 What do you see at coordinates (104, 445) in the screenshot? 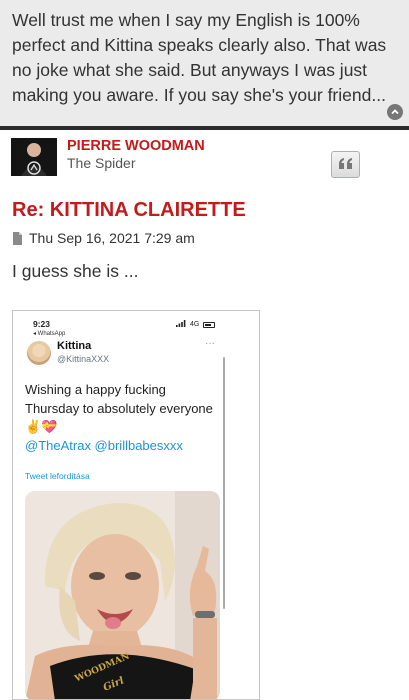
I see `tweet-mentions: @TheAtrax @brillbabesxxx` at bounding box center [104, 445].